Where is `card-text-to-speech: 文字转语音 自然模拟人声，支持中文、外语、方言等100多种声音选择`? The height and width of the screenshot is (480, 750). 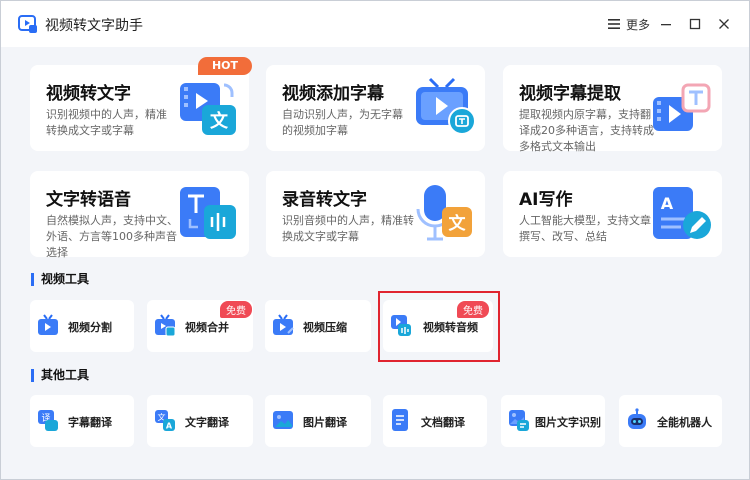 card-text-to-speech: 文字转语音 自然模拟人声，支持中文、外语、方言等100多种声音选择 is located at coordinates (139, 215).